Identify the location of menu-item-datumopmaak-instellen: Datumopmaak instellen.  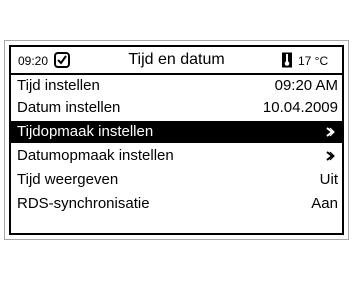
(176, 156).